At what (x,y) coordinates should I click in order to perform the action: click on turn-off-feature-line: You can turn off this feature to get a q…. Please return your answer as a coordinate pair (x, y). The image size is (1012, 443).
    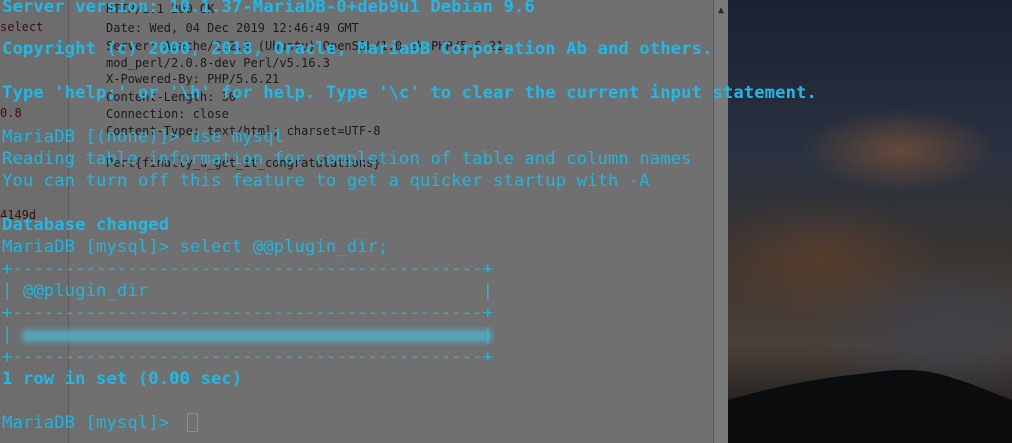
    Looking at the image, I should click on (326, 181).